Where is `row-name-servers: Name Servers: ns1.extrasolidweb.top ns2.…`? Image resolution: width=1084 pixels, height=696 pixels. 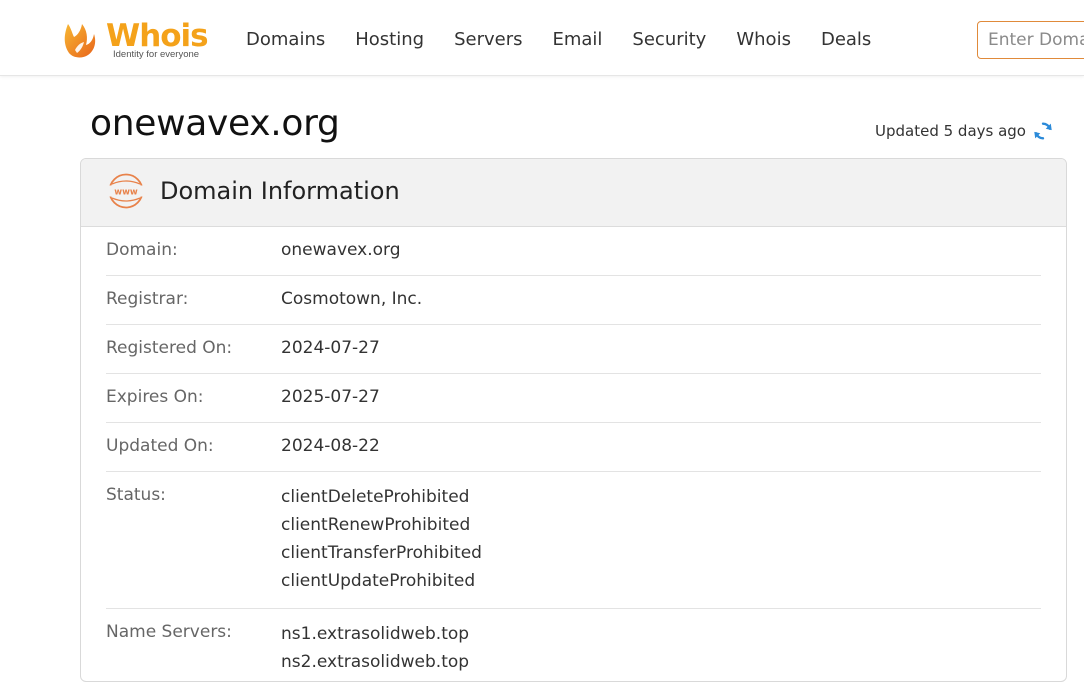 row-name-servers: Name Servers: ns1.extrasolidweb.top ns2.… is located at coordinates (573, 645).